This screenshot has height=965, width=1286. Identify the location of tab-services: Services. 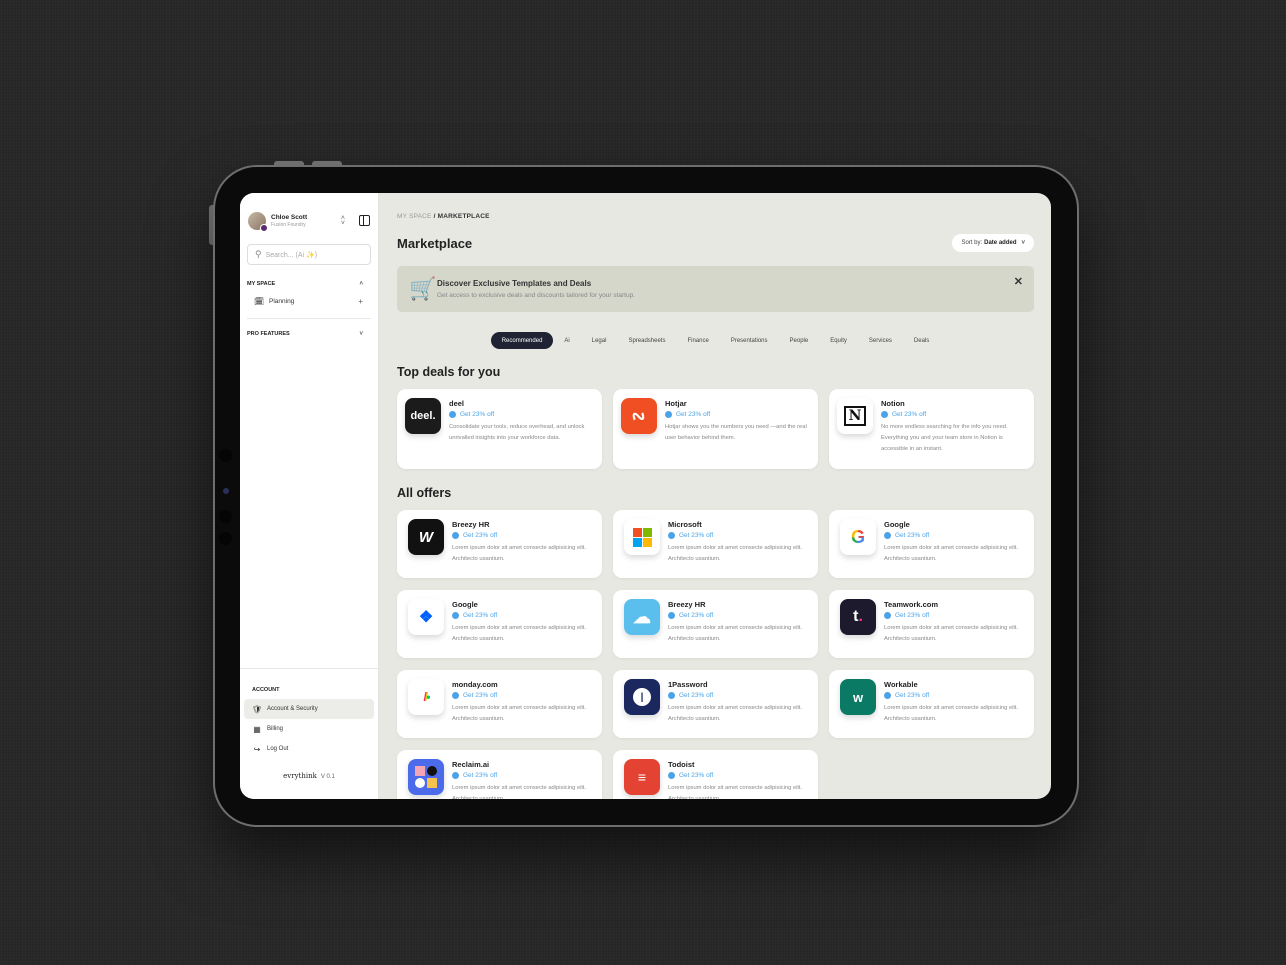
(880, 340).